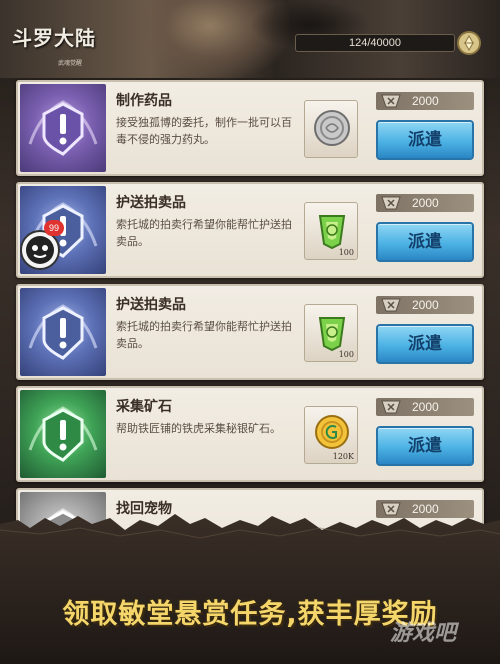 The height and width of the screenshot is (664, 500). What do you see at coordinates (54, 228) in the screenshot?
I see `notification-count-badge: 99` at bounding box center [54, 228].